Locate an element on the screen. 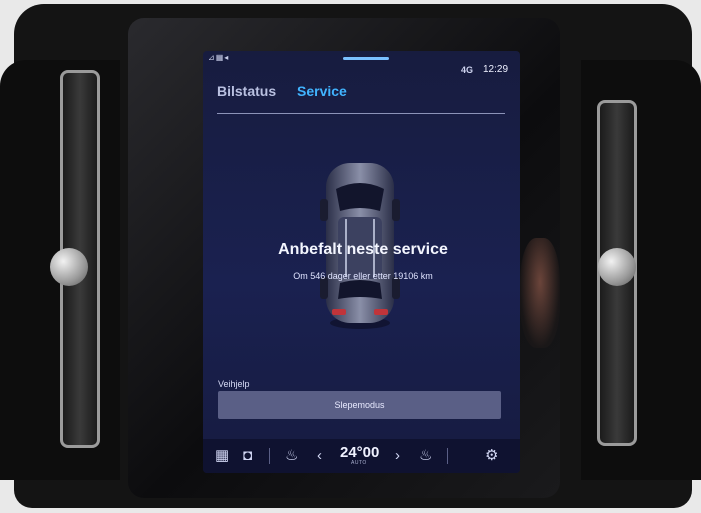 The image size is (701, 513). service-subtitle: Om 546 dager eller etter 19106 km is located at coordinates (363, 276).